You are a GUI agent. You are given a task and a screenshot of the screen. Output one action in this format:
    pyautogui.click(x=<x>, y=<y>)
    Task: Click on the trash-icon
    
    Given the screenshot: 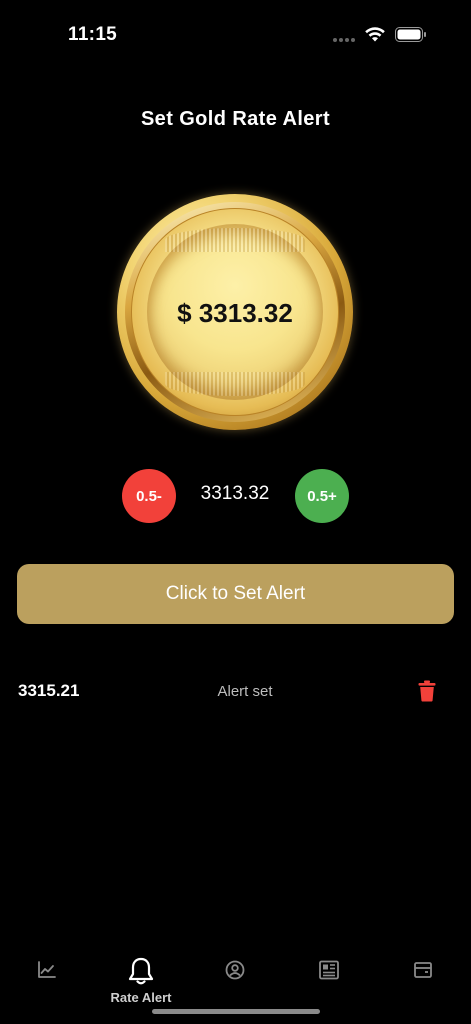 What is the action you would take?
    pyautogui.click(x=427, y=691)
    